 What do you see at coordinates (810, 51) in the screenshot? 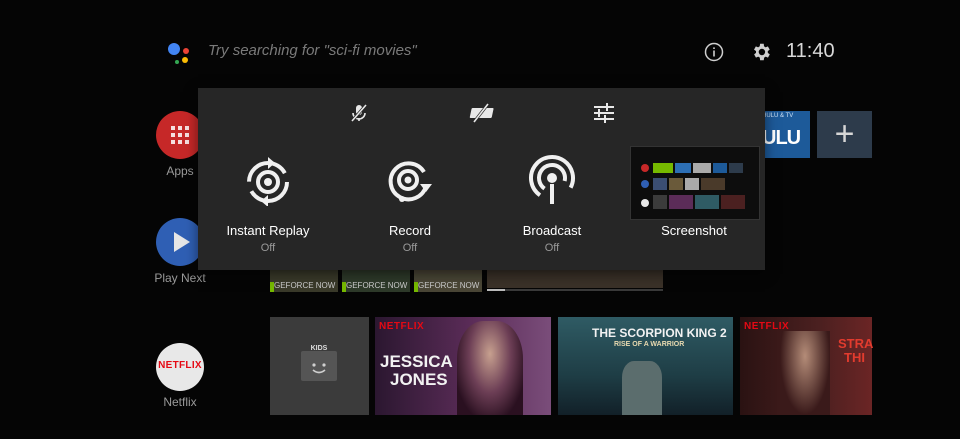
I see `clock: 11:40` at bounding box center [810, 51].